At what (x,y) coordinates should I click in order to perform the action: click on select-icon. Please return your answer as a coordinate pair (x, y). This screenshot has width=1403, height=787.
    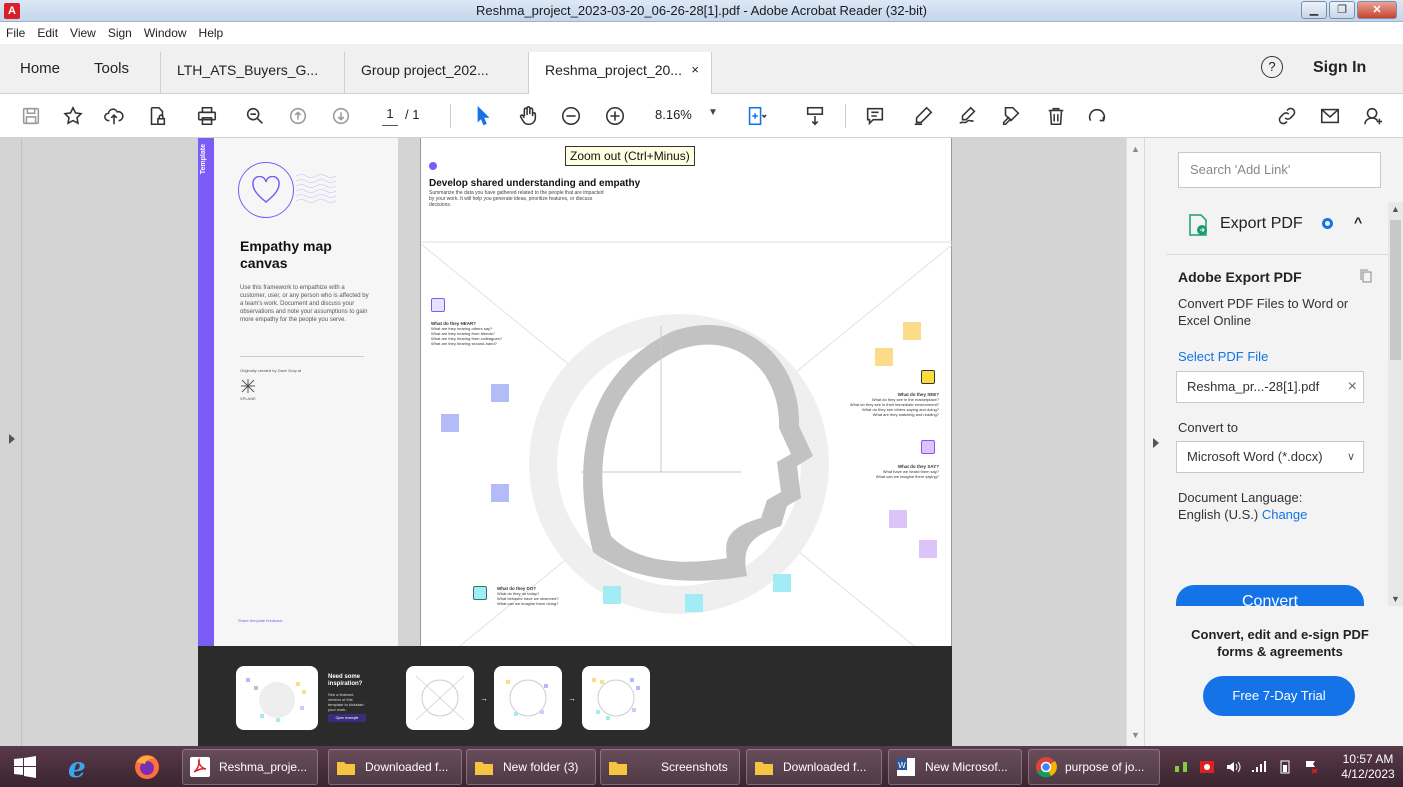
    Looking at the image, I should click on (483, 116).